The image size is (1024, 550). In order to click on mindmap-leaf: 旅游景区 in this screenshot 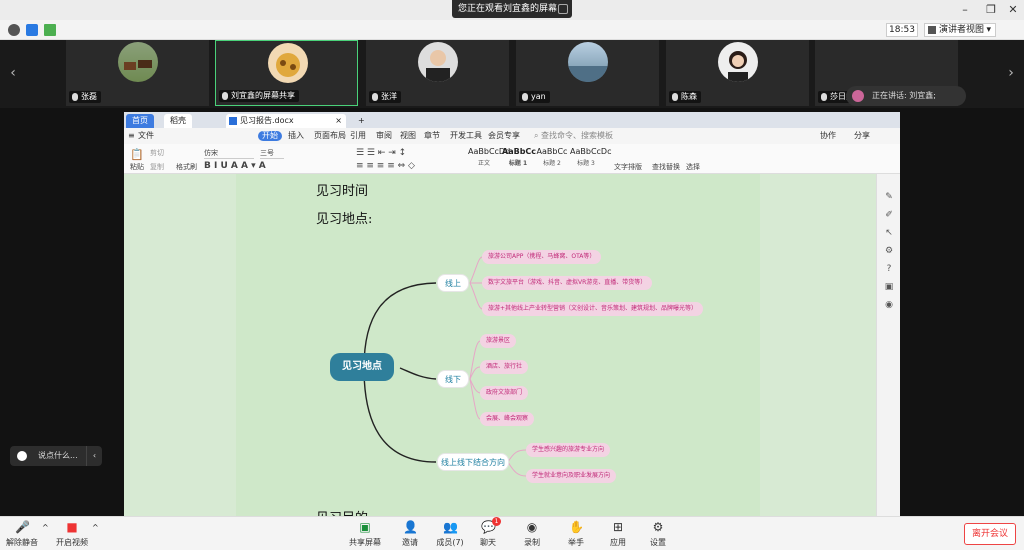, I will do `click(498, 341)`.